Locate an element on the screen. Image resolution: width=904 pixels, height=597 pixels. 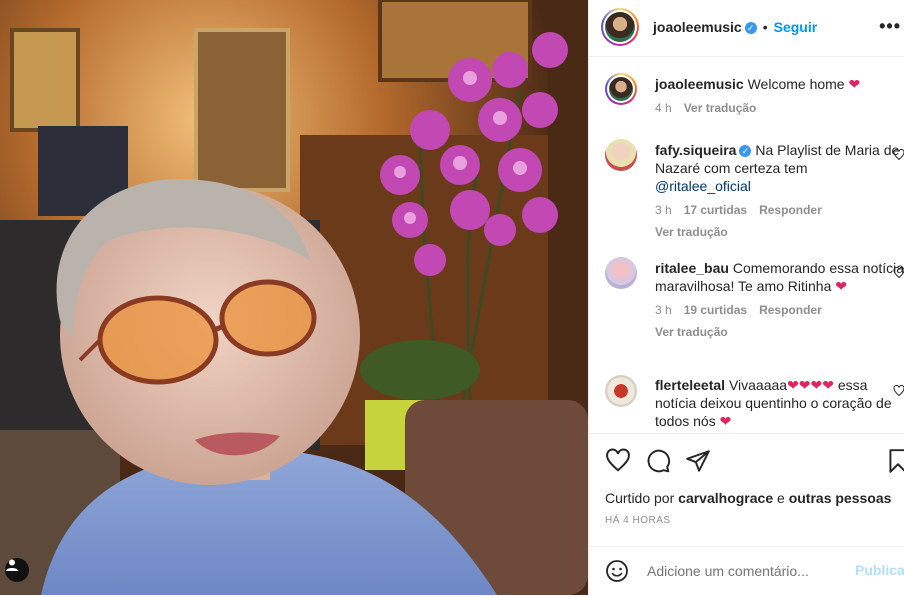
caption-avatar is located at coordinates (621, 89).